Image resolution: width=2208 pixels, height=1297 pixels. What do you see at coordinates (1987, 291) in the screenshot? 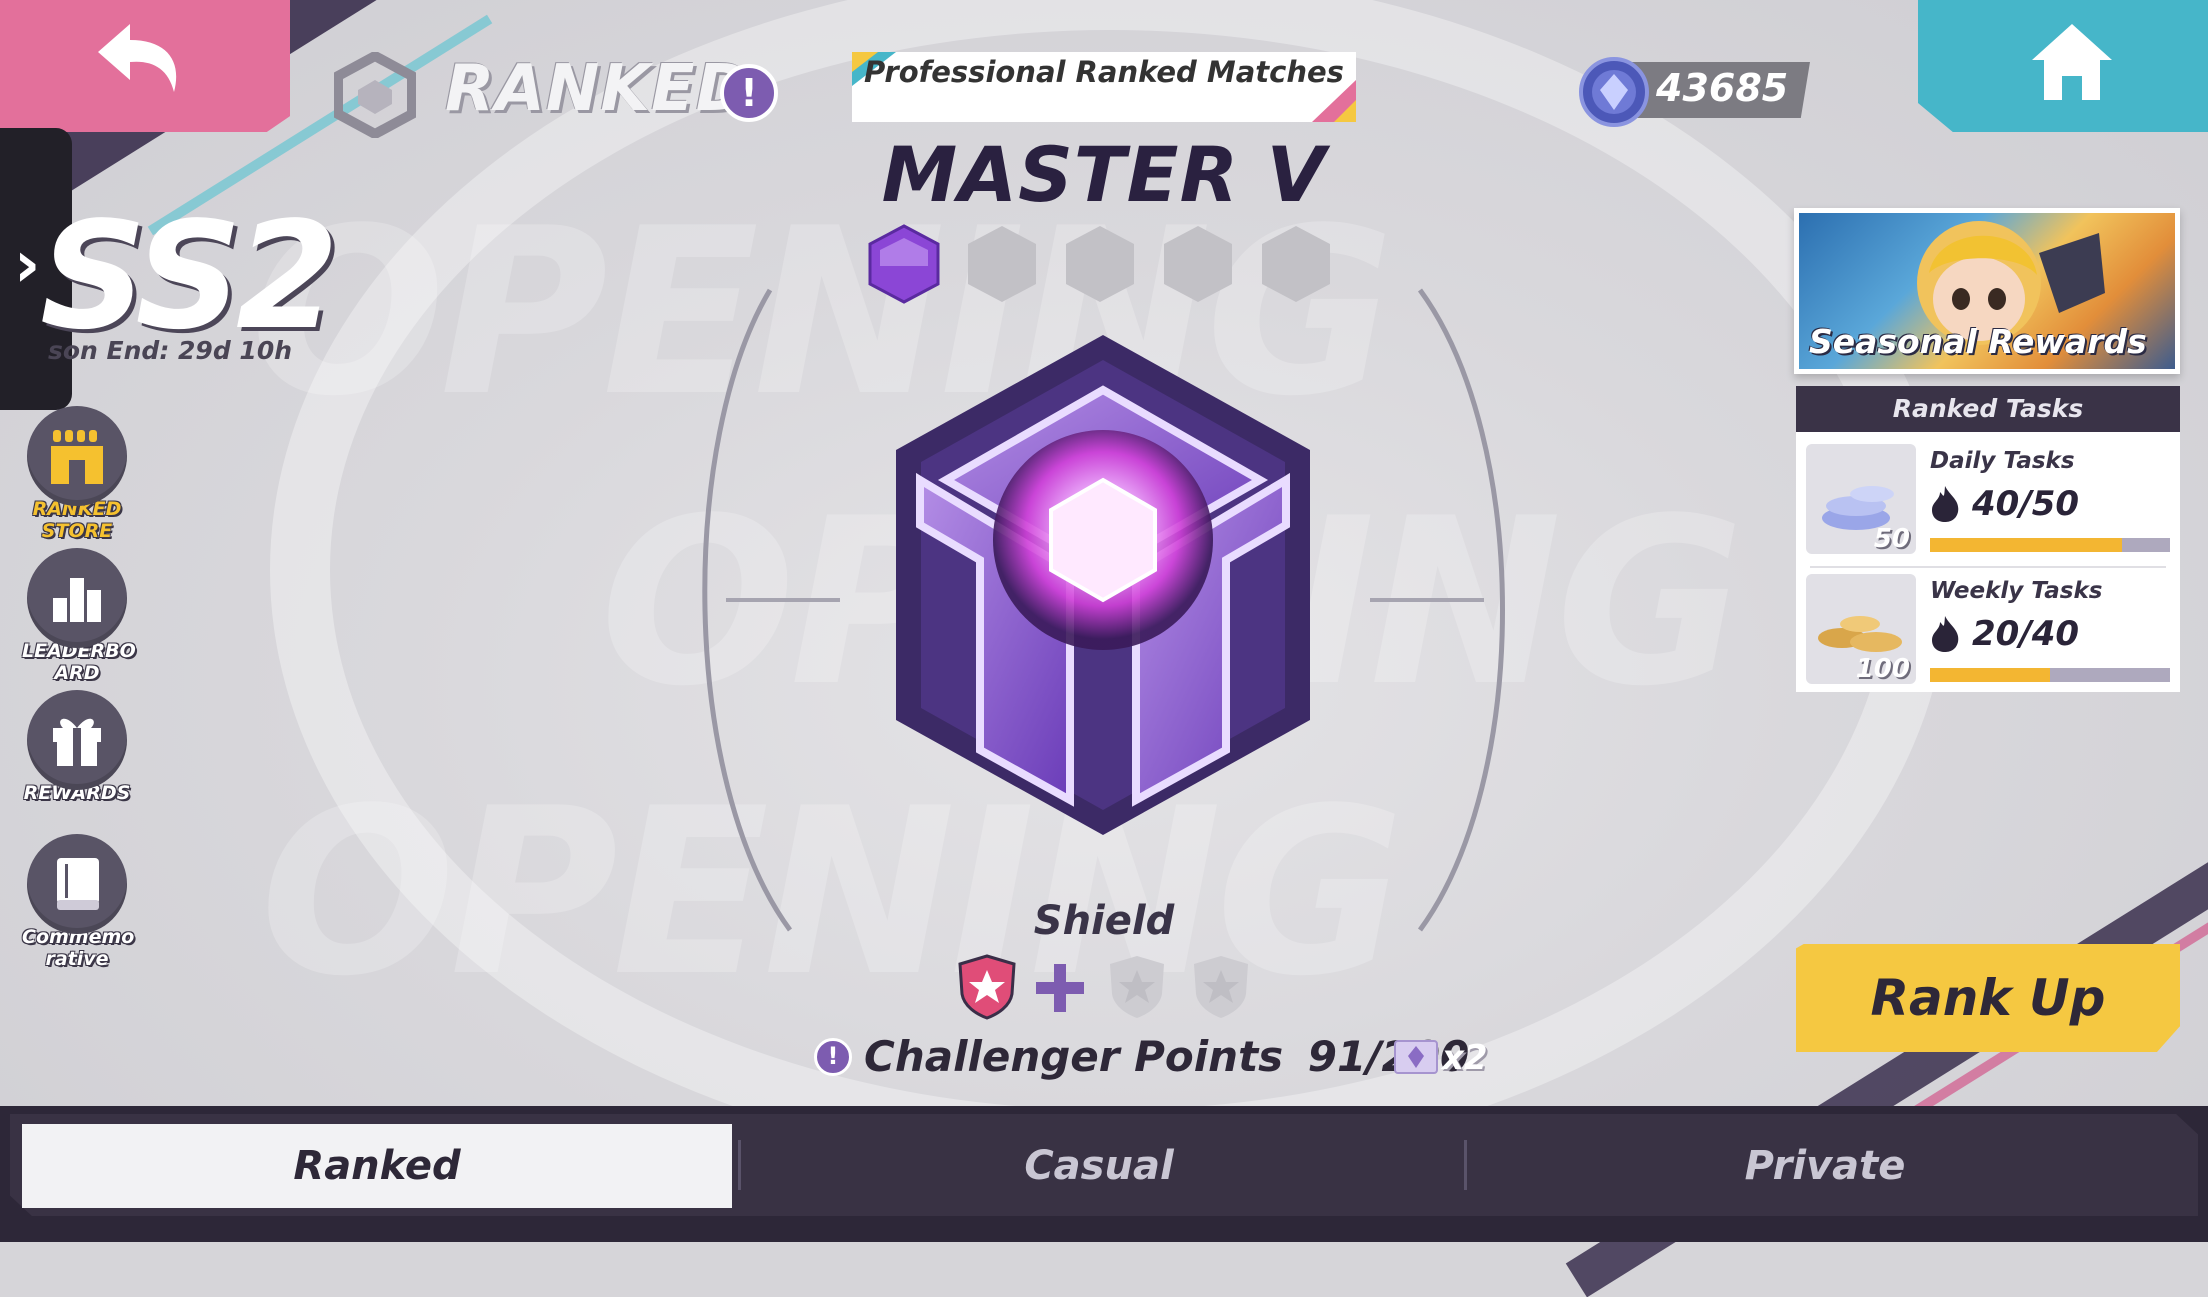
I see `seasonal-rewards-card: Seasonal Rewards` at bounding box center [1987, 291].